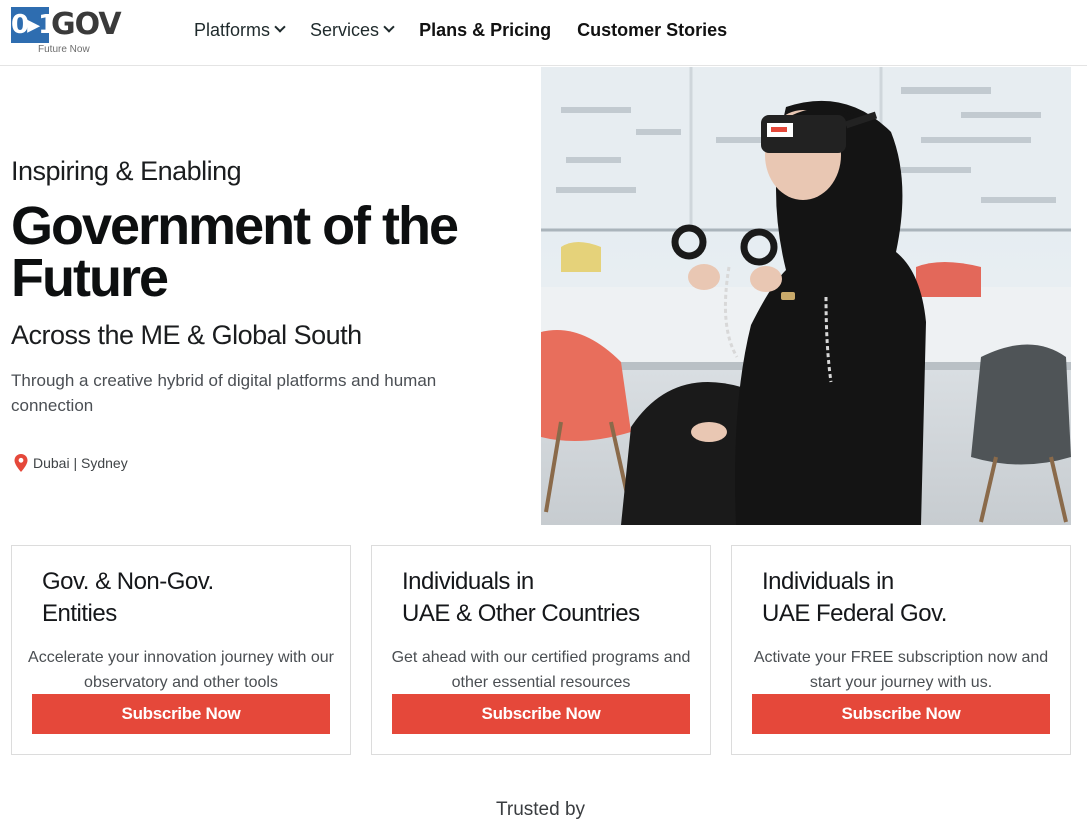 The image size is (1087, 834). I want to click on card-title-line2: UAE Federal Gov., so click(854, 613).